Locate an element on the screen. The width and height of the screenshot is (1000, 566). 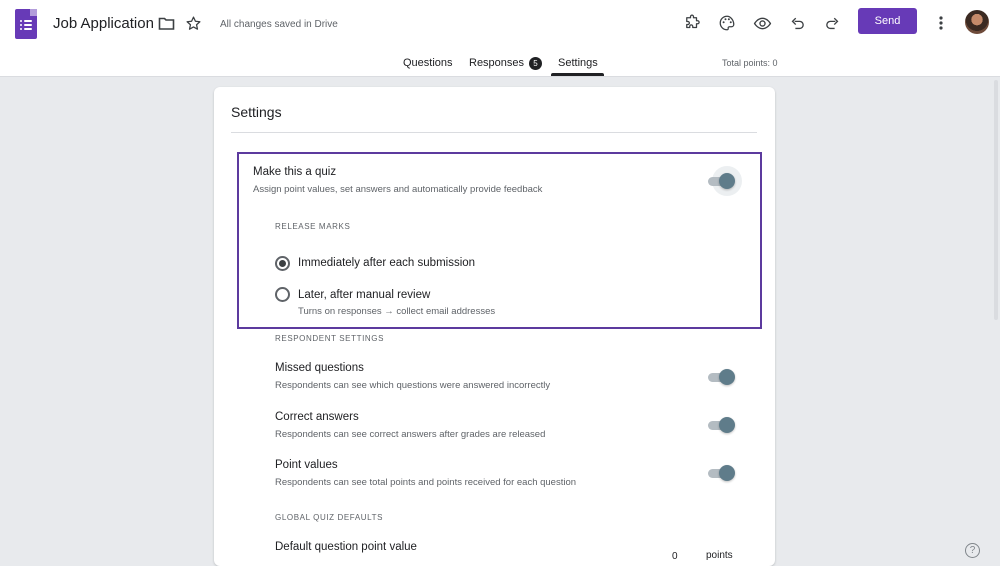
responses-count-badge: 5 is located at coordinates (535, 63).